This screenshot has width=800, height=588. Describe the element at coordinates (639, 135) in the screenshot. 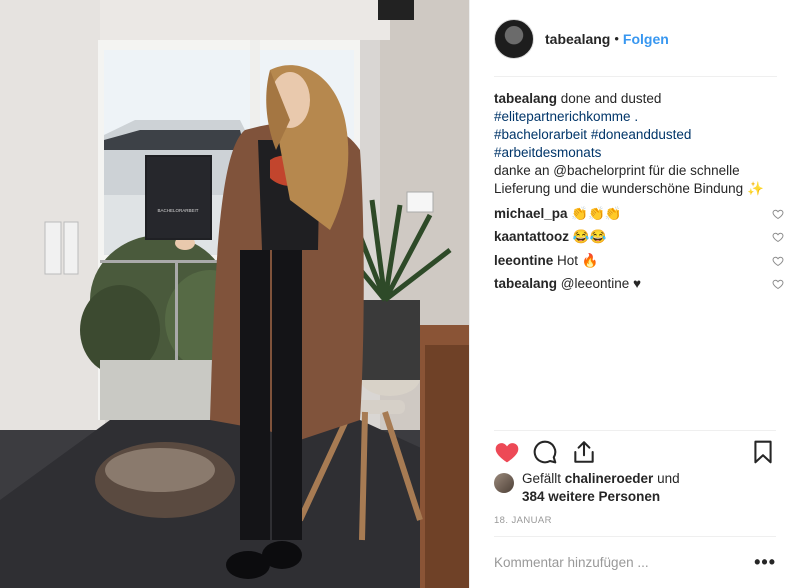

I see `caption-hashtag: #bachelorarbeit #doneanddusted` at that location.